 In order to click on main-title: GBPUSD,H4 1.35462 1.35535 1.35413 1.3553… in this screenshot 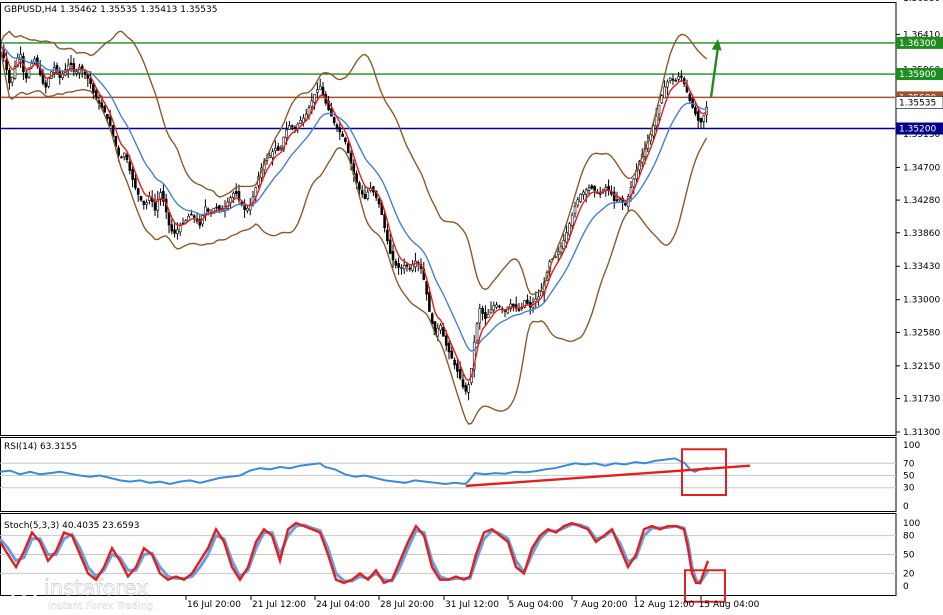, I will do `click(110, 10)`.